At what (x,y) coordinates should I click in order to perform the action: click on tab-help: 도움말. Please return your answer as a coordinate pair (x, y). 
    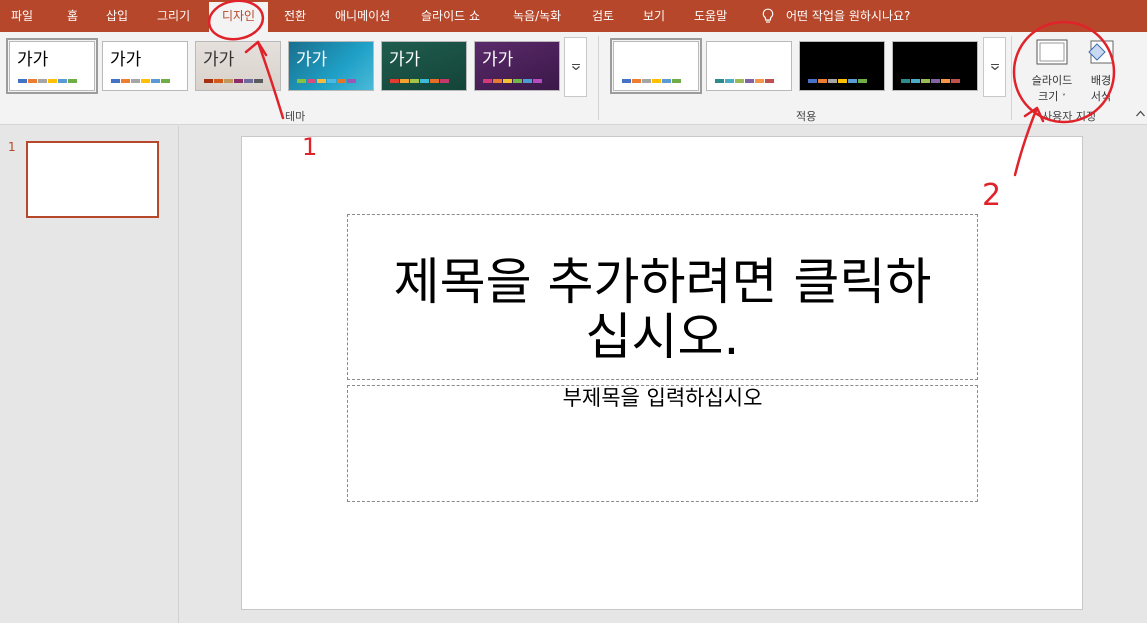
    Looking at the image, I should click on (710, 16).